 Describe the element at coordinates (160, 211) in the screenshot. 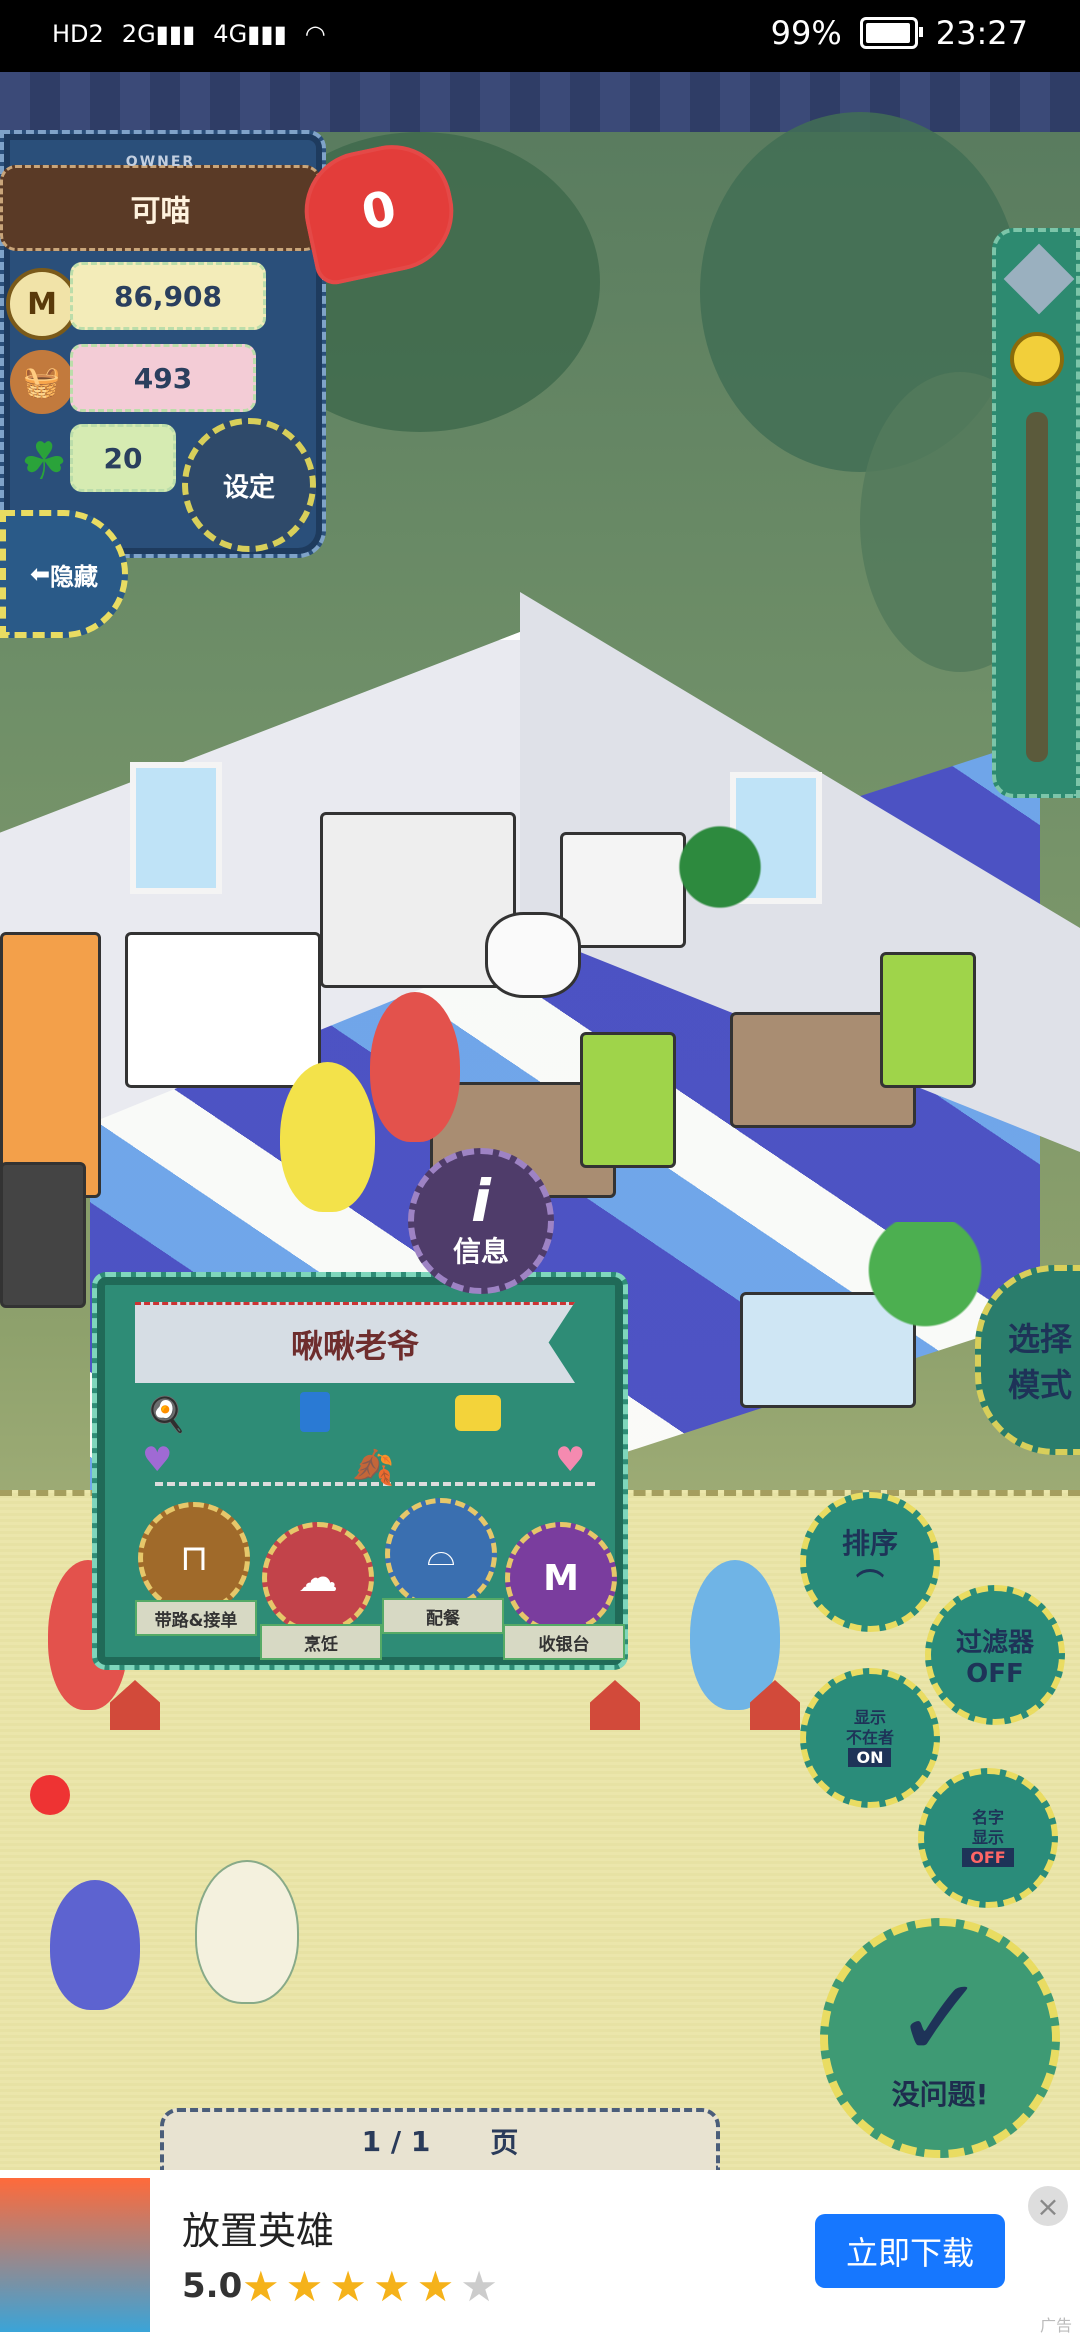

I see `owner-name: 可喵` at that location.